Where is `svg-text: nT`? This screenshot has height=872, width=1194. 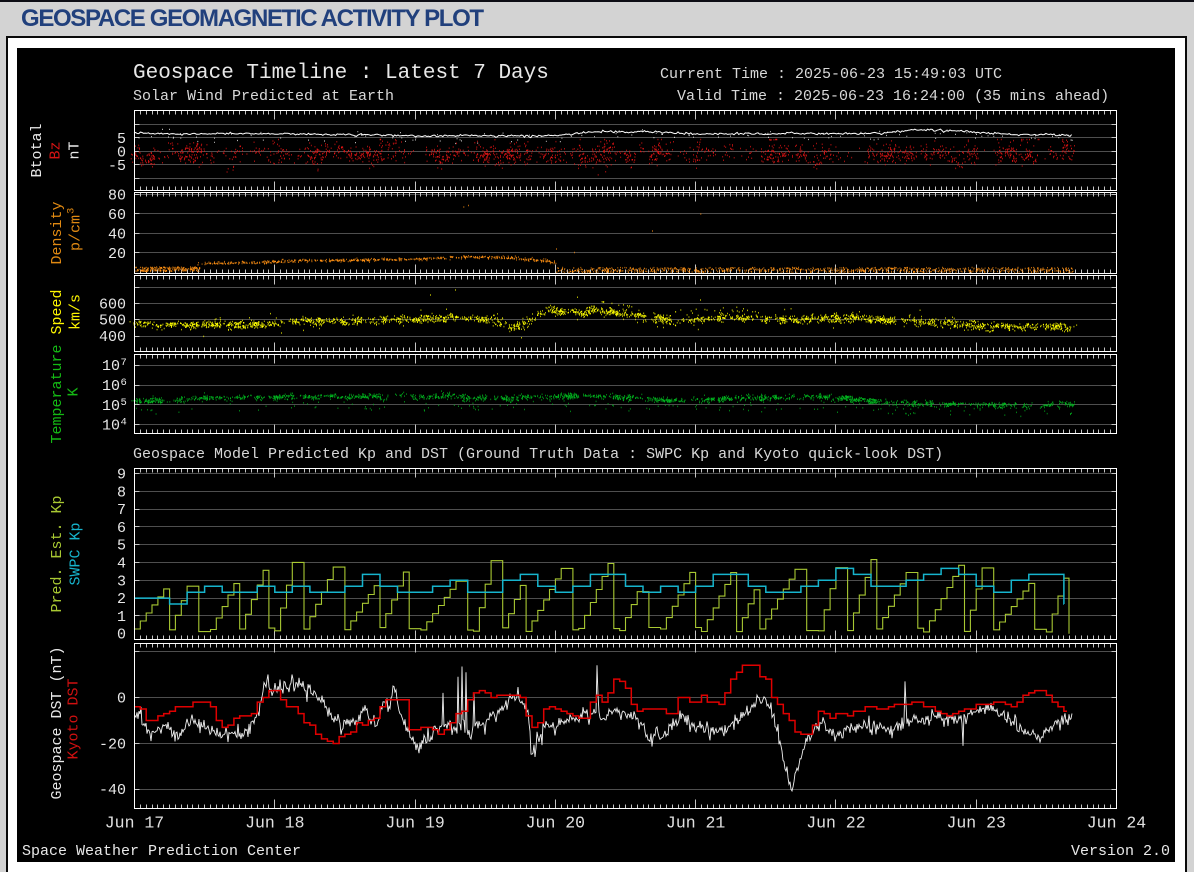
svg-text: nT is located at coordinates (75, 150).